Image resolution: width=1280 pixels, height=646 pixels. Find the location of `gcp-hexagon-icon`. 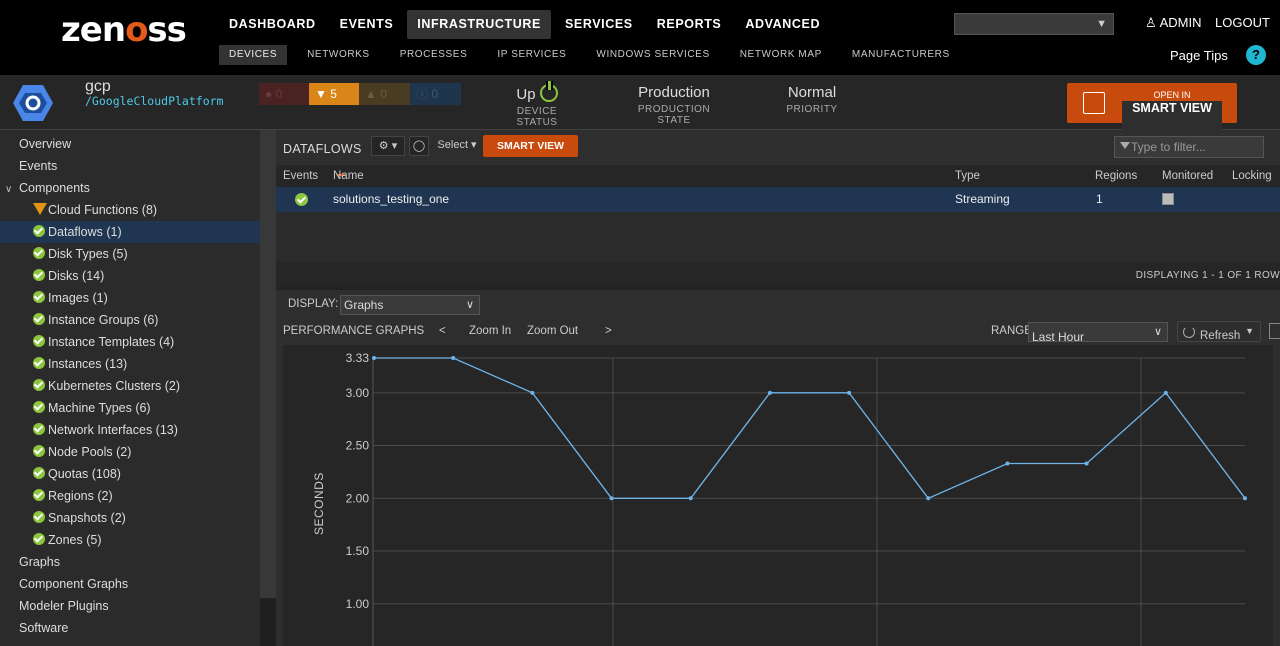

gcp-hexagon-icon is located at coordinates (33, 103).